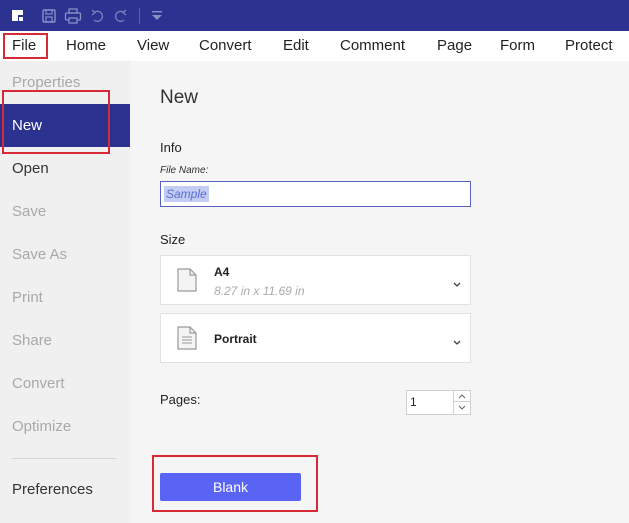  What do you see at coordinates (235, 339) in the screenshot?
I see `orientation-value: Portrait` at bounding box center [235, 339].